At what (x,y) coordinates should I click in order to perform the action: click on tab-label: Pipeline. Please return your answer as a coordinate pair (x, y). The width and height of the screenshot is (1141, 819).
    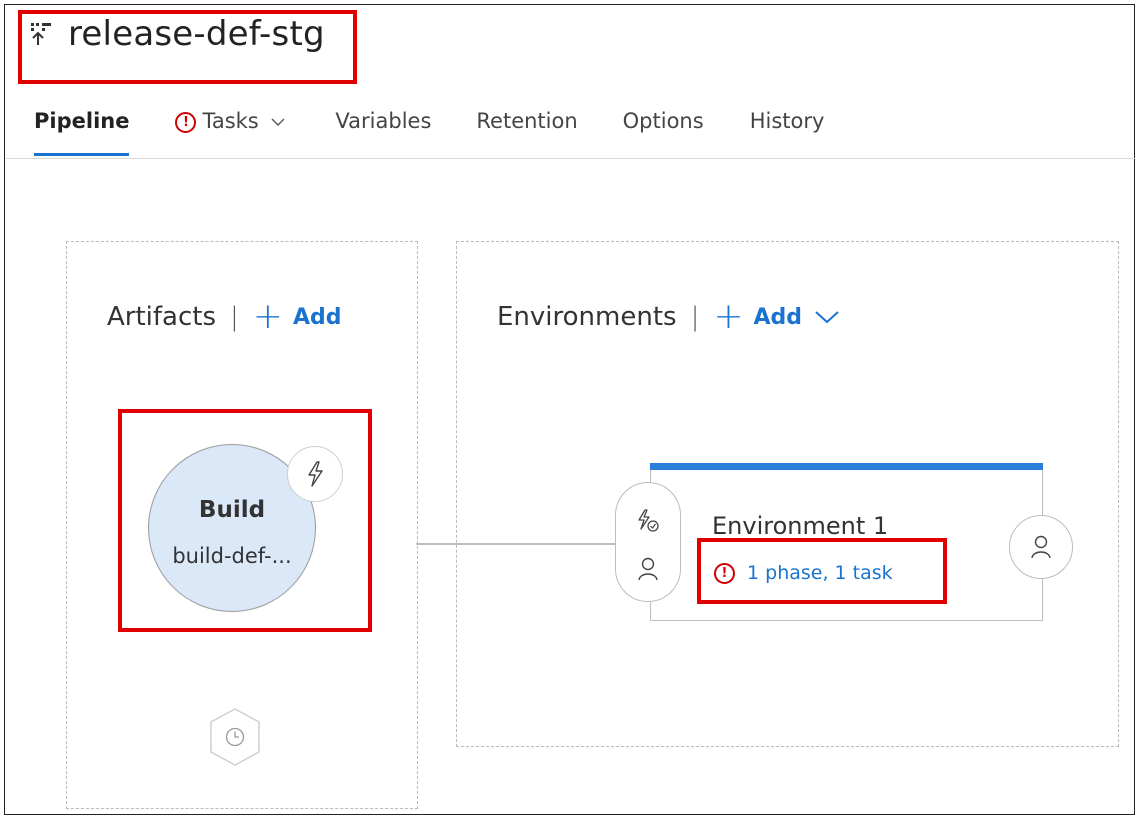
    Looking at the image, I should click on (82, 121).